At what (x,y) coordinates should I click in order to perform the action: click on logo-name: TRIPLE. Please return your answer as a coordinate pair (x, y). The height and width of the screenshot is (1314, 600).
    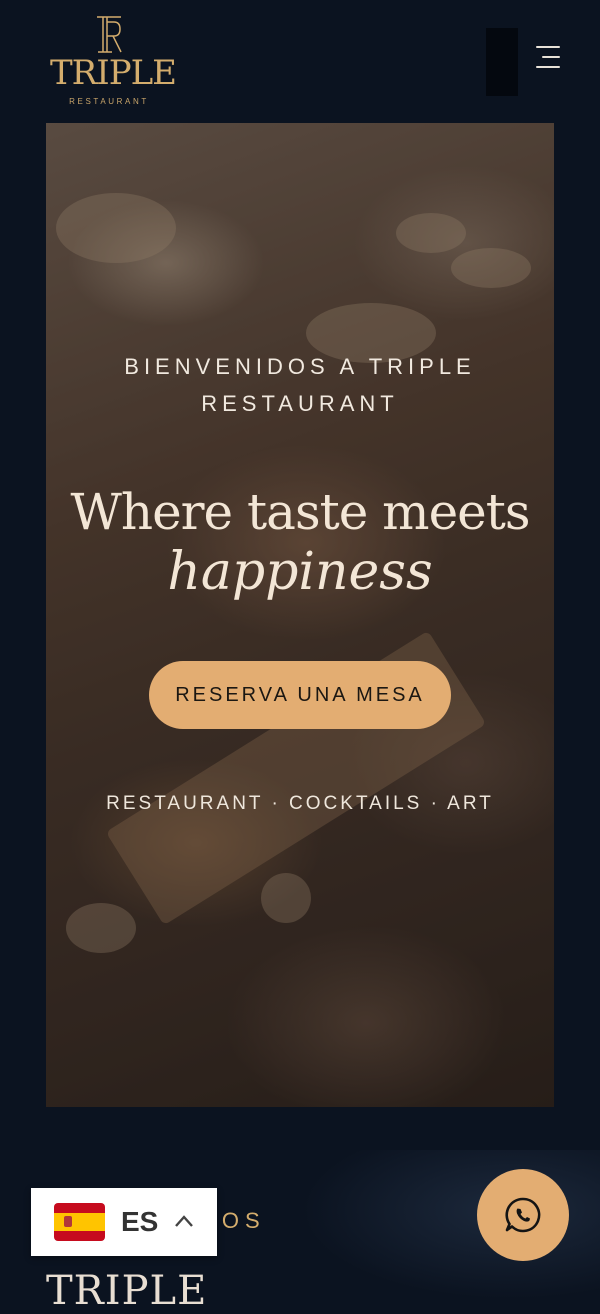
    Looking at the image, I should click on (113, 73).